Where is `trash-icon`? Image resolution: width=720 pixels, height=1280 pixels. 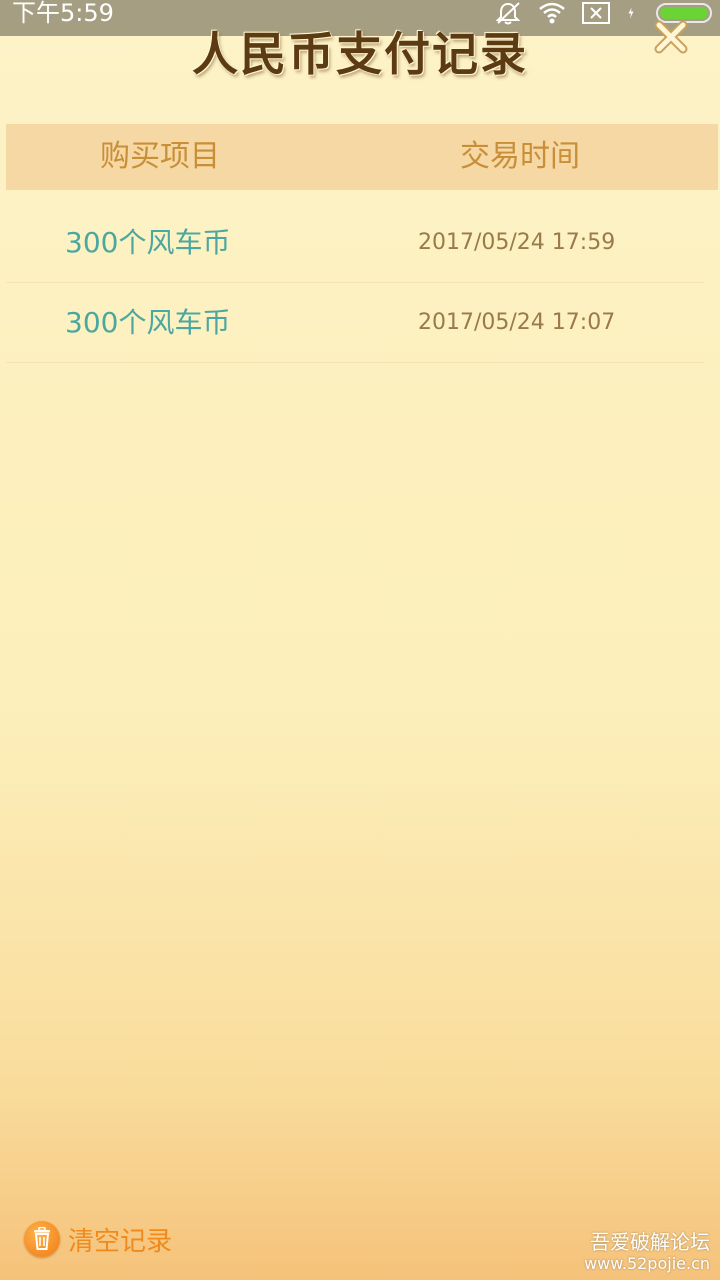 trash-icon is located at coordinates (42, 1239).